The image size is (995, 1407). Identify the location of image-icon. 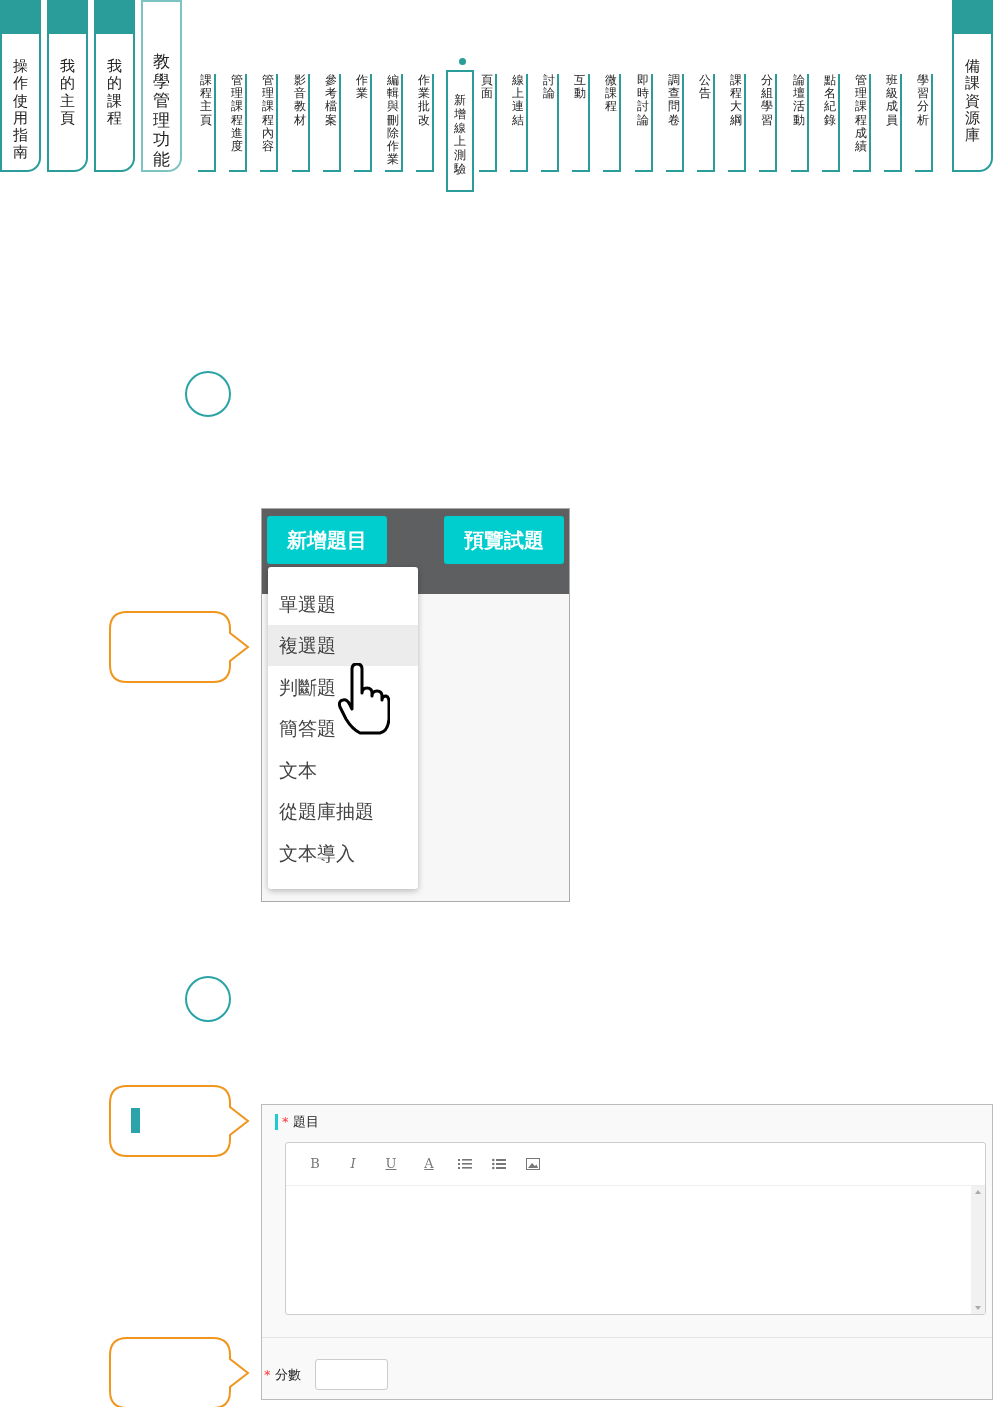
(533, 1164).